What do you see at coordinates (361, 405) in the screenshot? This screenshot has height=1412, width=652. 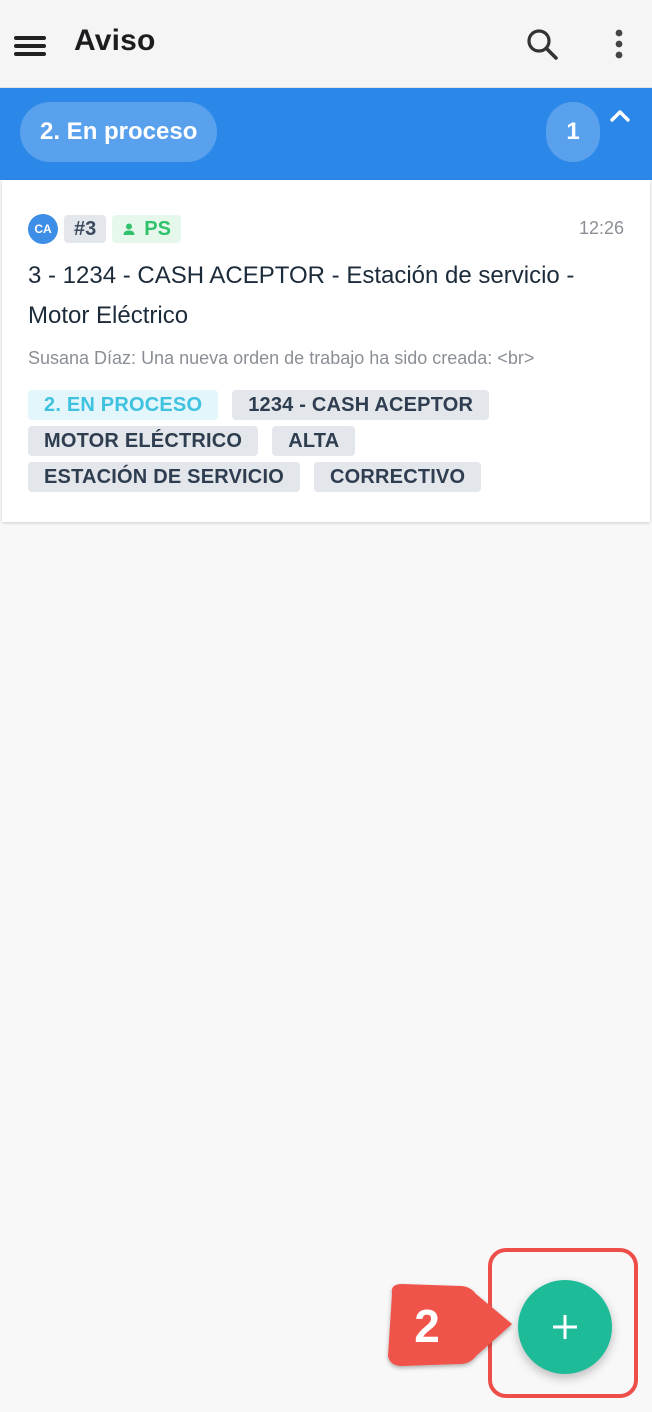 I see `tag: 1234 - CASH ACEPTOR` at bounding box center [361, 405].